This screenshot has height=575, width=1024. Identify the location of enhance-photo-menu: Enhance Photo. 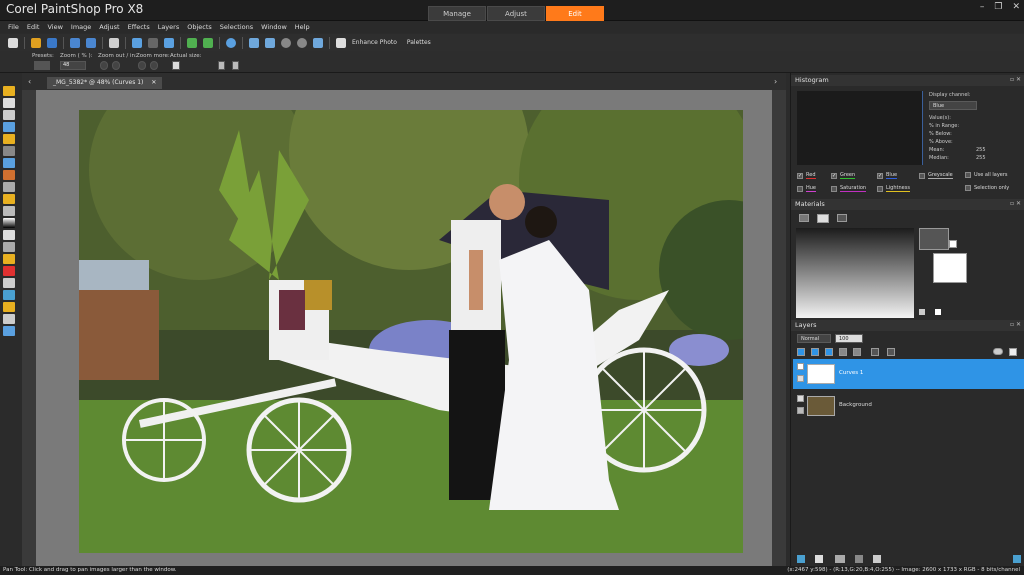
(374, 42).